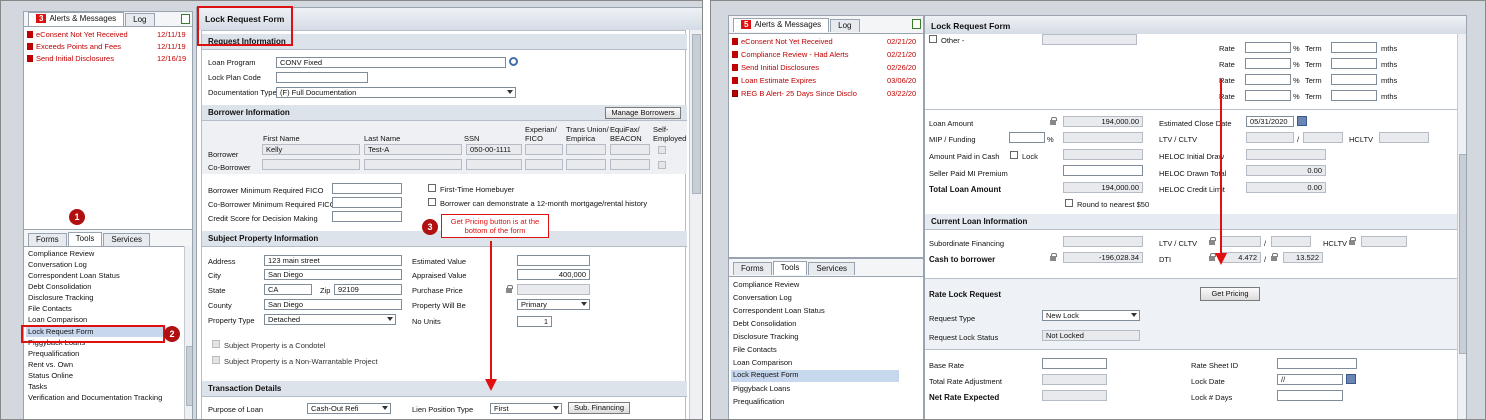 Image resolution: width=1486 pixels, height=420 pixels. I want to click on borrower-ssn: 050-00-1111, so click(494, 149).